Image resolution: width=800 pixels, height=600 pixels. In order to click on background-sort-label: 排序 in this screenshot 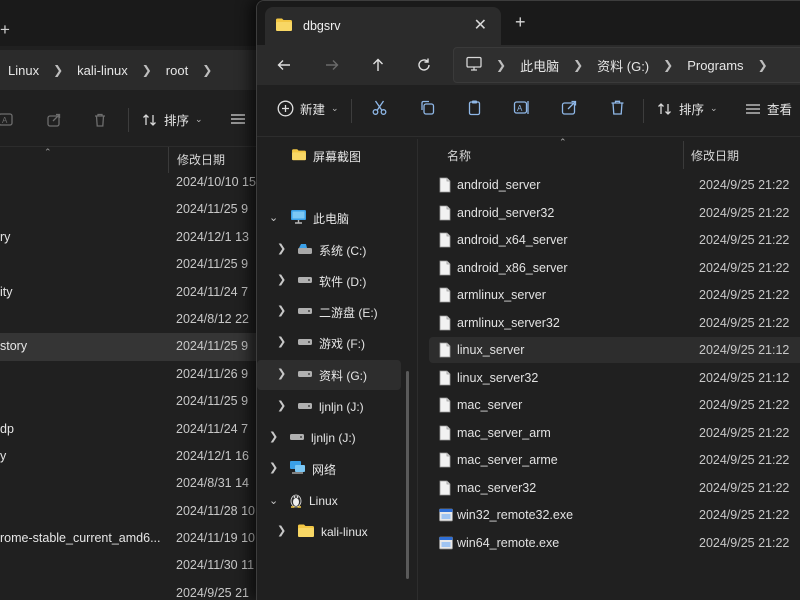, I will do `click(177, 121)`.